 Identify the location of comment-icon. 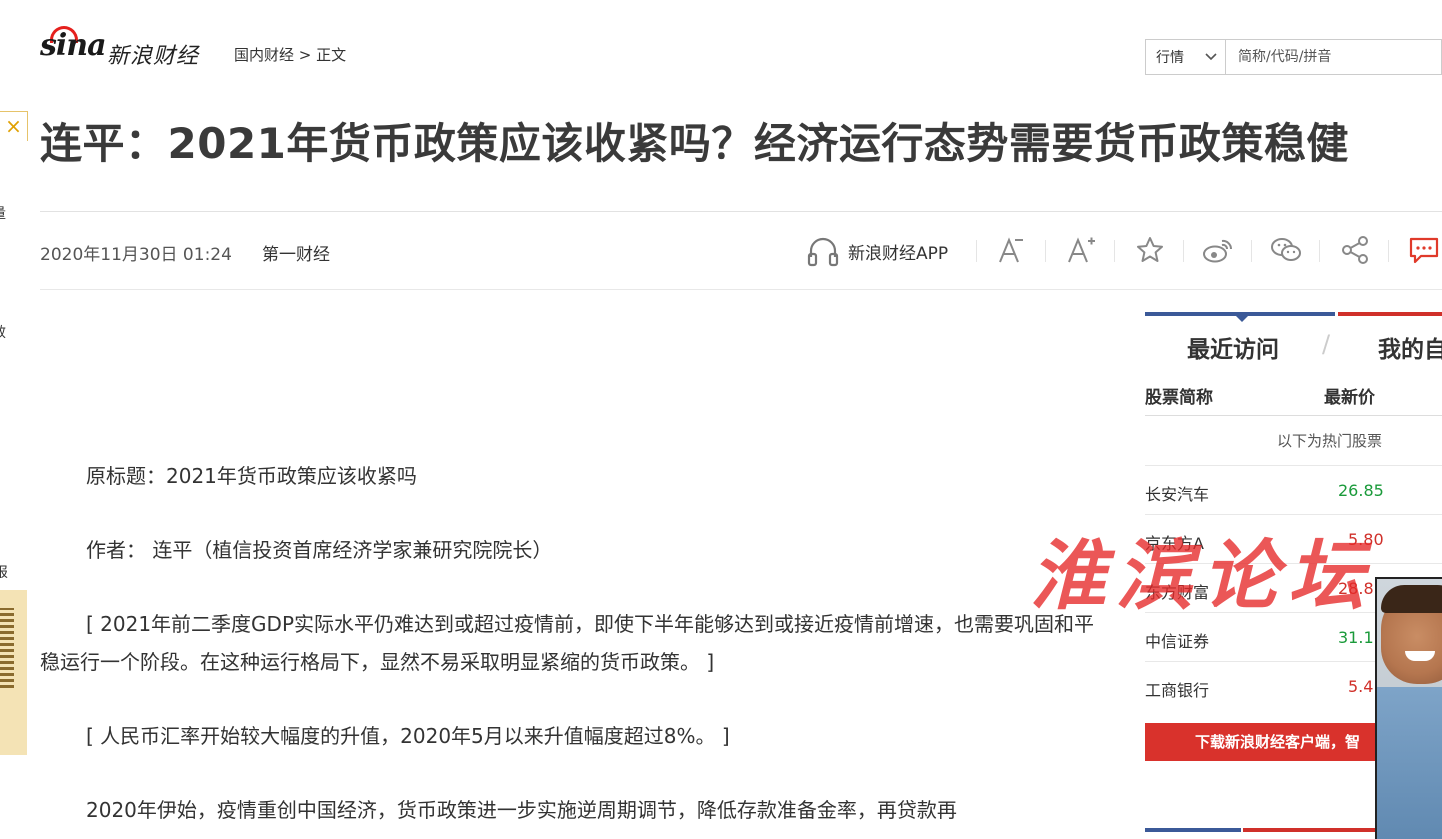
(1424, 250).